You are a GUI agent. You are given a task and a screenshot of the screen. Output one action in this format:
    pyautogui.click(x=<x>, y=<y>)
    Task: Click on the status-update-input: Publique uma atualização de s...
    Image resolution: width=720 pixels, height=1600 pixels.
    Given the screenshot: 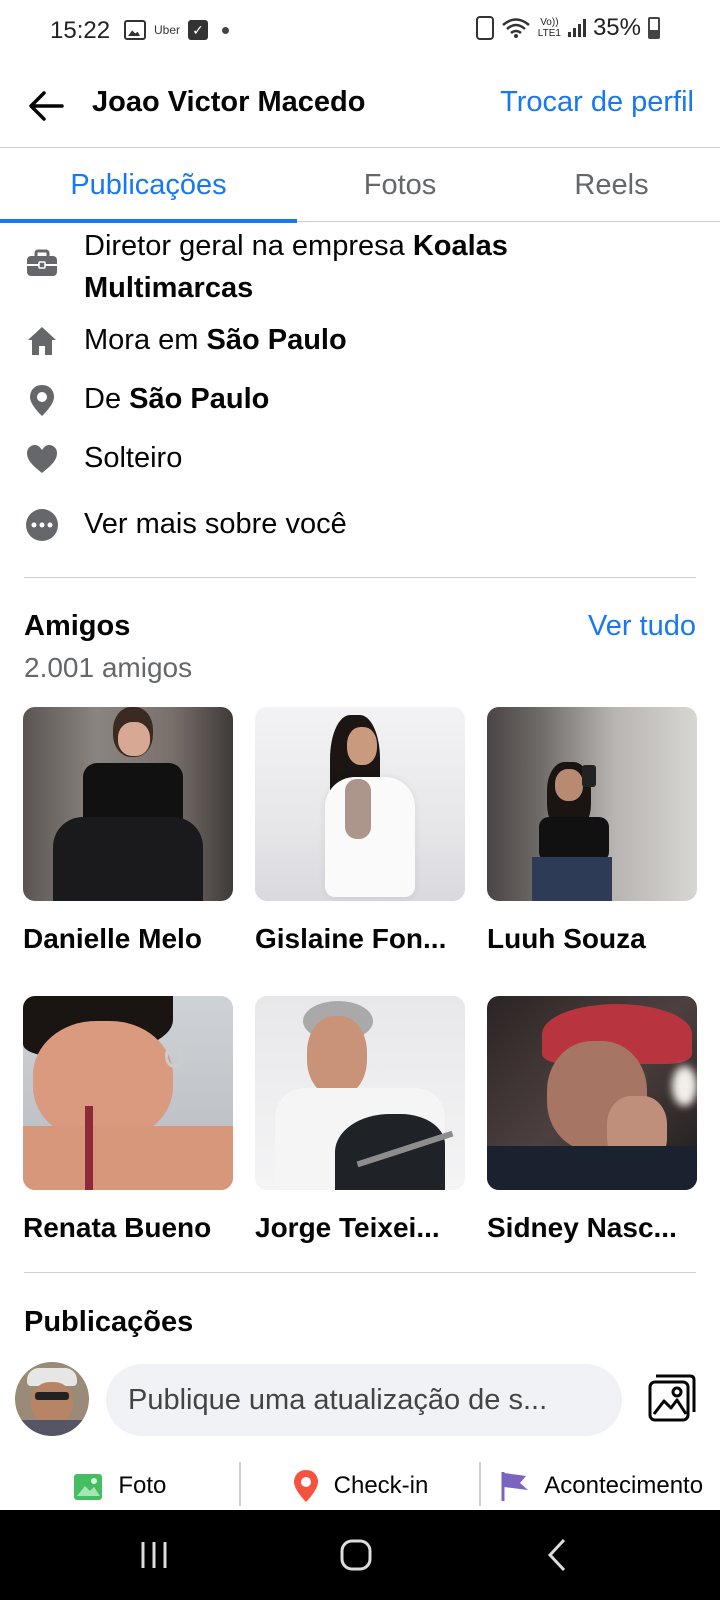 What is the action you would take?
    pyautogui.click(x=364, y=1400)
    